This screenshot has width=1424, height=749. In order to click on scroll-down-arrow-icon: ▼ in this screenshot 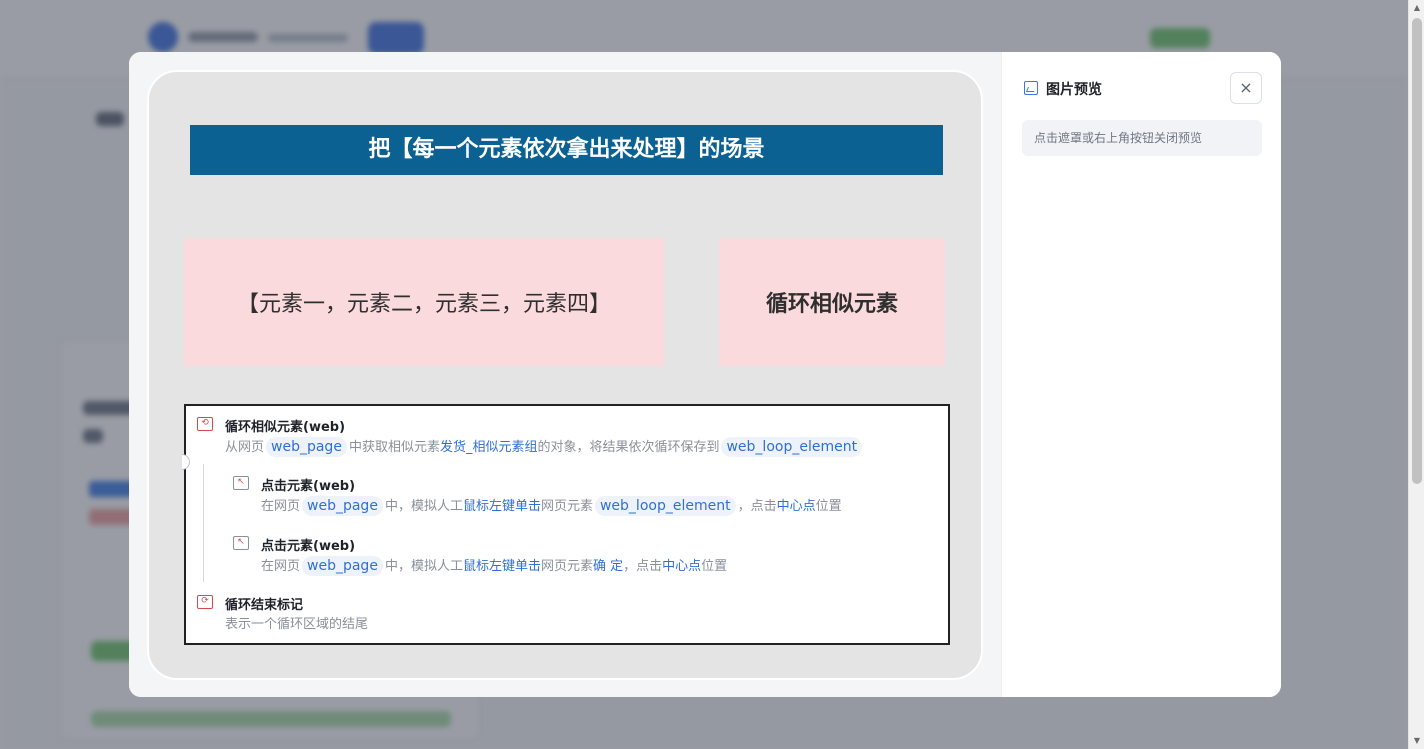, I will do `click(1416, 741)`.